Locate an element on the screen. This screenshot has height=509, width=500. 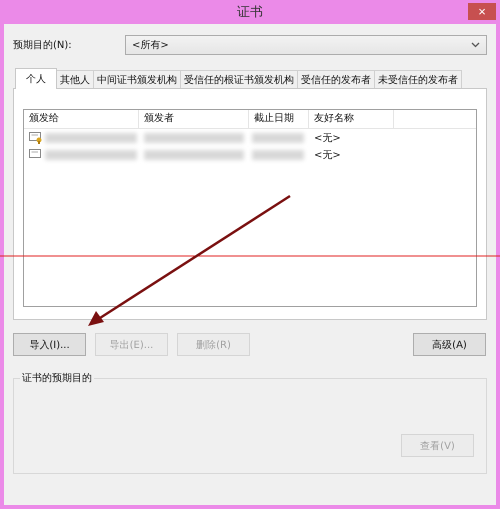
tab: 个人 is located at coordinates (36, 78).